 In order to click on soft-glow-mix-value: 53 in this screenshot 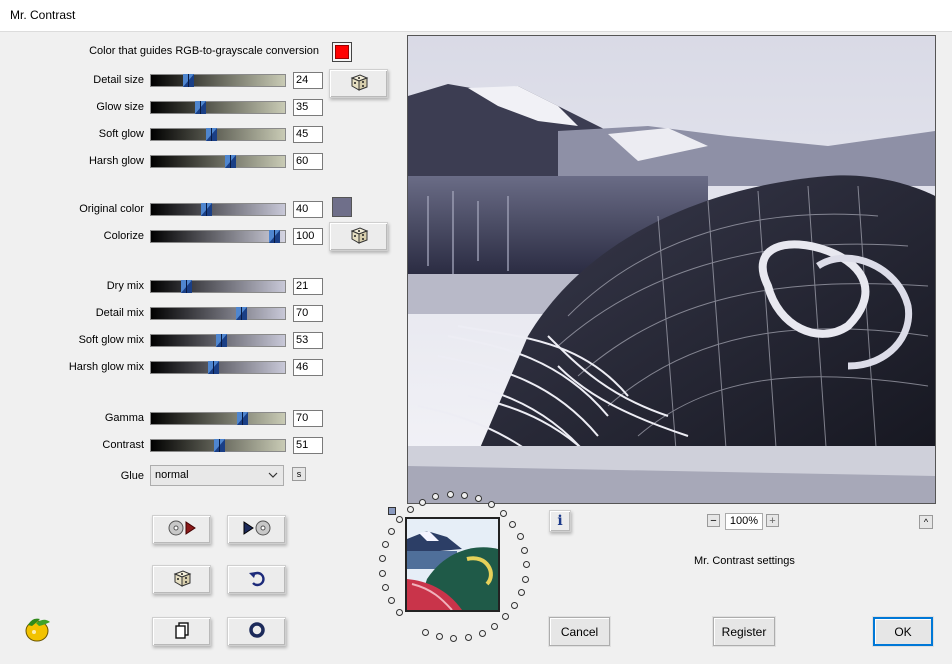, I will do `click(308, 340)`.